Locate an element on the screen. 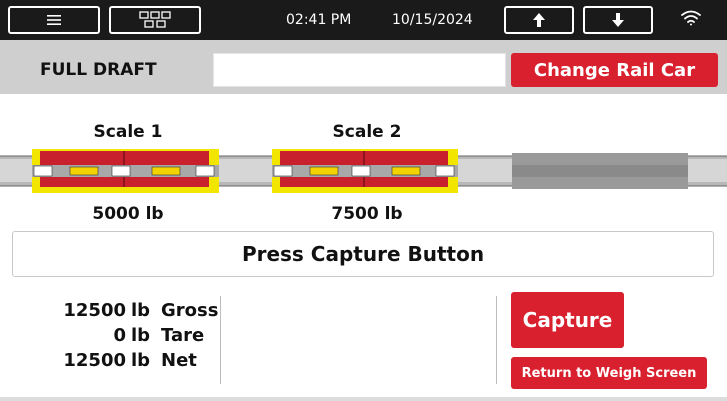 This screenshot has height=401, width=727. bottom-edge is located at coordinates (363, 399).